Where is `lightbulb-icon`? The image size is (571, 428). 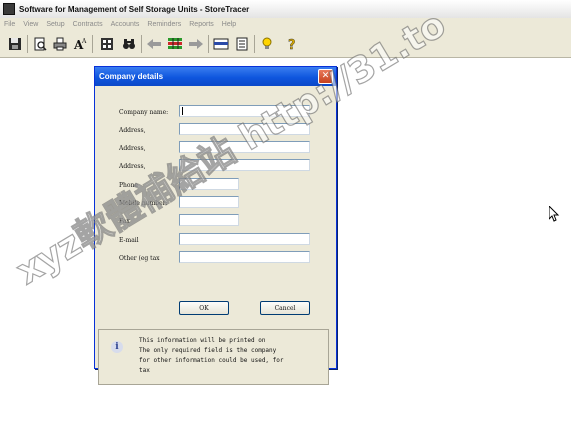 lightbulb-icon is located at coordinates (267, 44).